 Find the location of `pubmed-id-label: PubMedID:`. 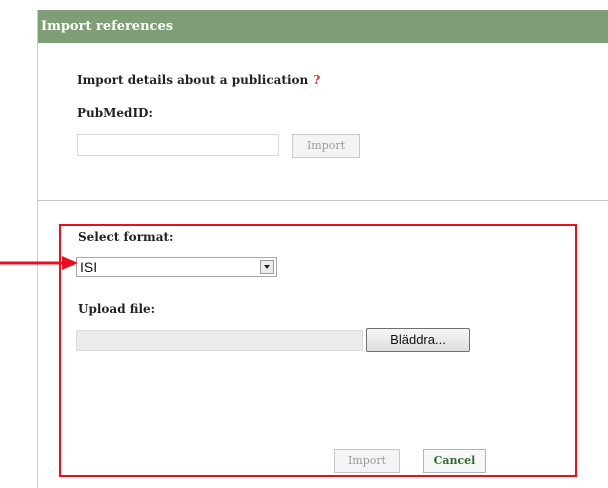

pubmed-id-label: PubMedID: is located at coordinates (115, 113).